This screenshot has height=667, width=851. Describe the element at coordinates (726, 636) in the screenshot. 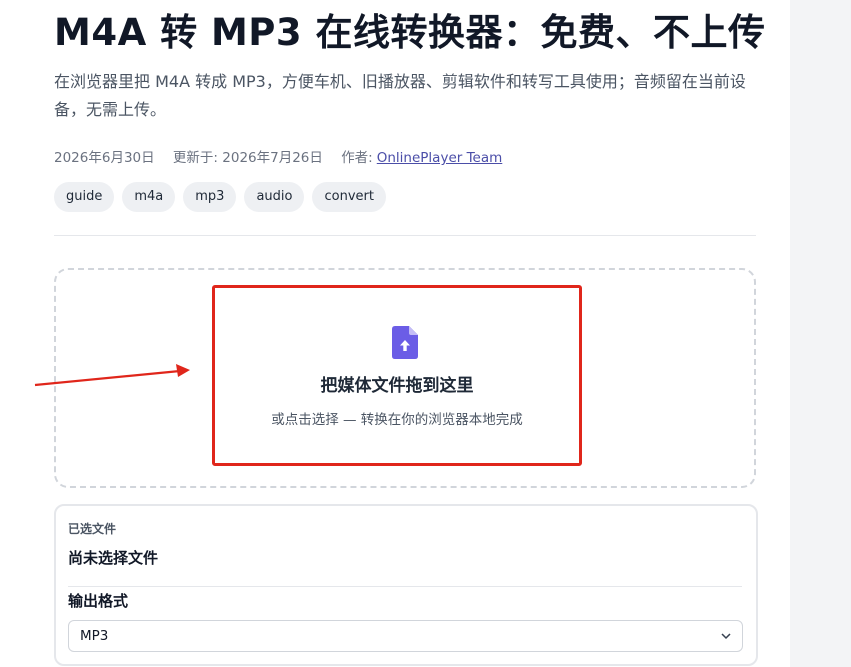

I see `chevron-down-icon` at that location.